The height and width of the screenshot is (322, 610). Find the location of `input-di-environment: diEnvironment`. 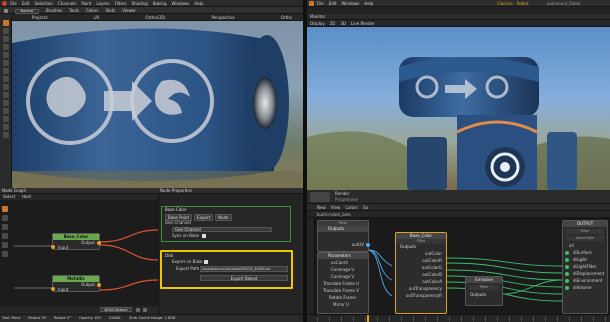

input-di-environment: diEnvironment is located at coordinates (585, 281).